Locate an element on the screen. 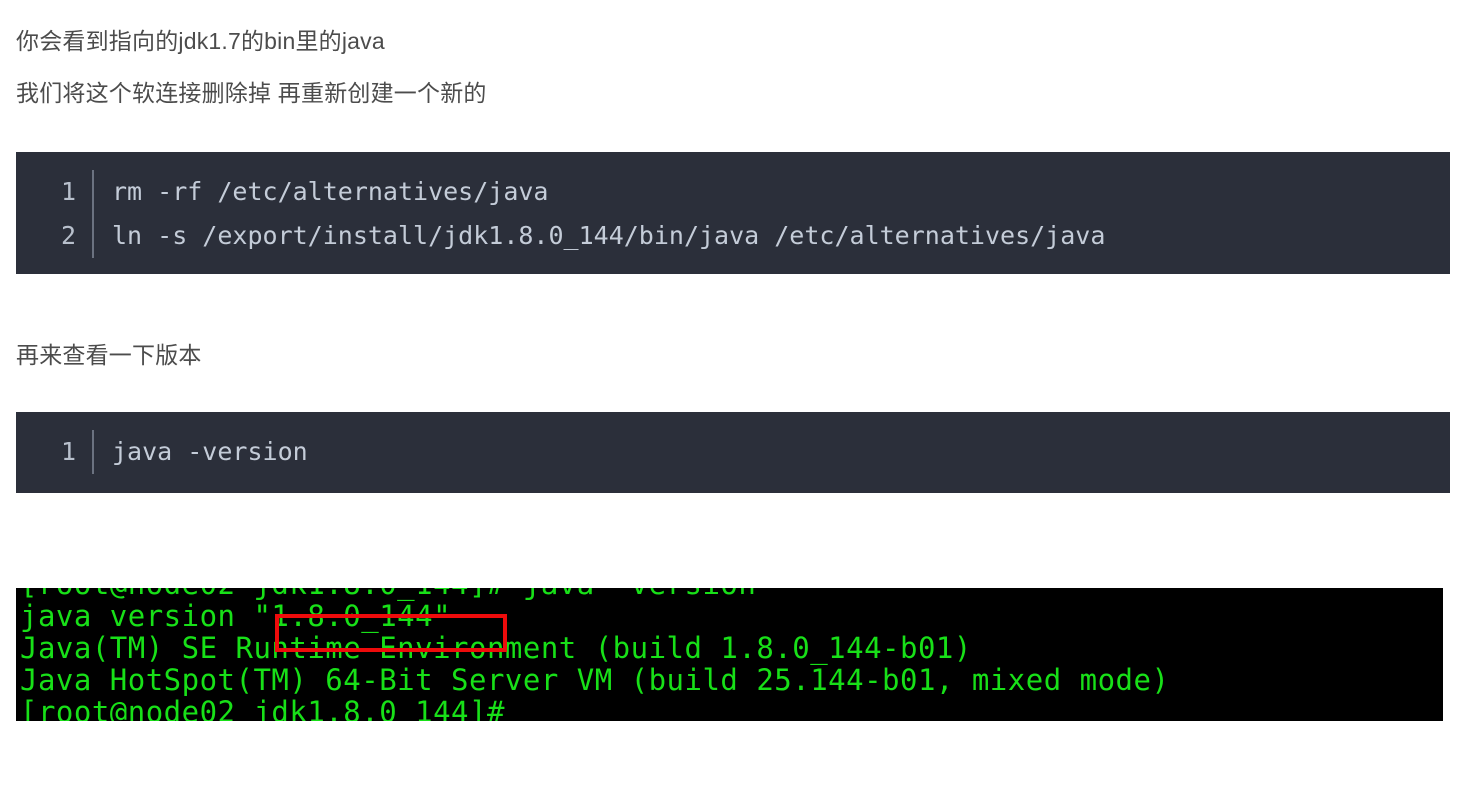  code-line: 1 rm -rf /etc/alternatives/java is located at coordinates (733, 192).